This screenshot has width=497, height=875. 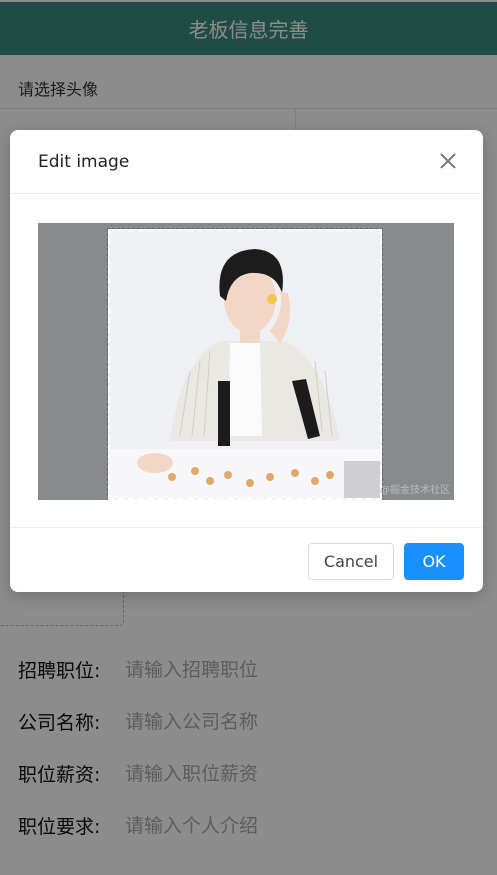 What do you see at coordinates (448, 161) in the screenshot?
I see `close-icon` at bounding box center [448, 161].